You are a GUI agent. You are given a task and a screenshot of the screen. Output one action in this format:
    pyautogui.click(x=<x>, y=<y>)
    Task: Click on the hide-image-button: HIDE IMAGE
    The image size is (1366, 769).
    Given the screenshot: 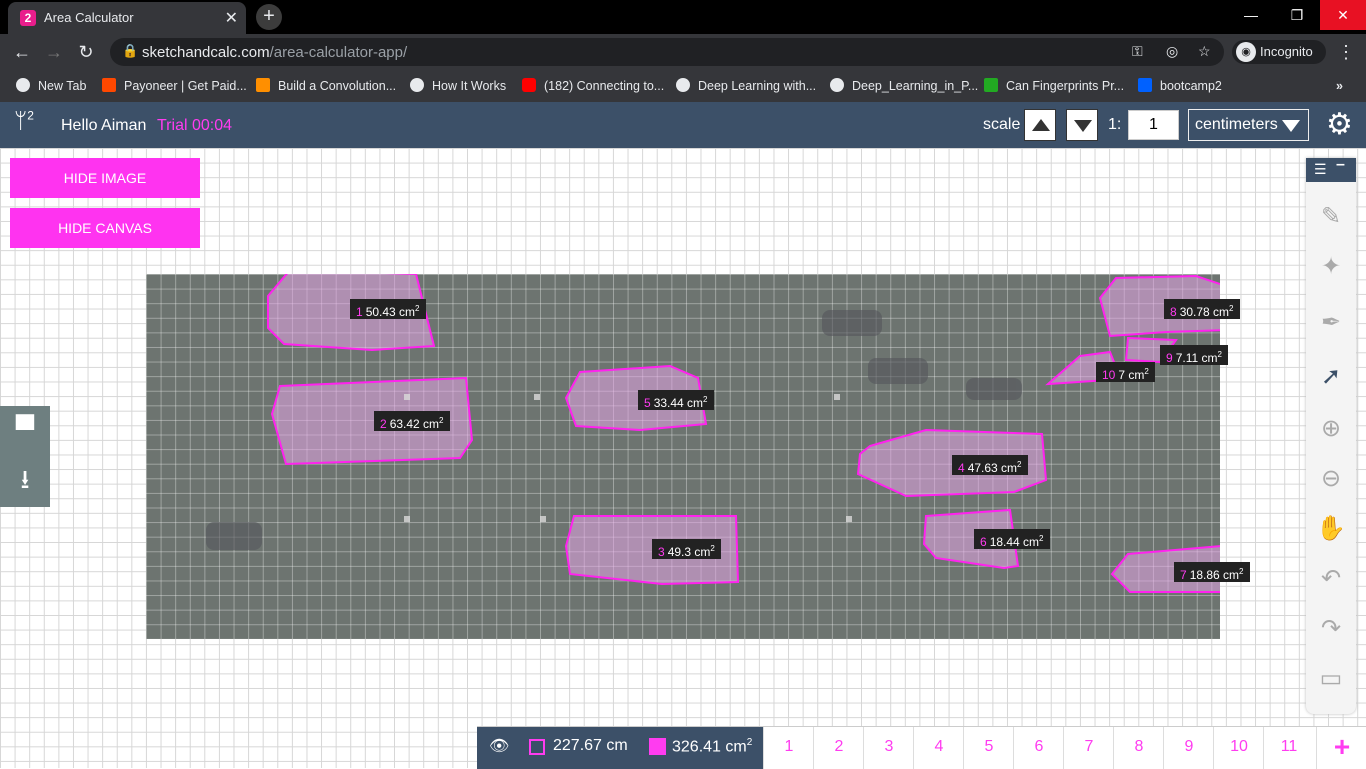 What is the action you would take?
    pyautogui.click(x=105, y=178)
    